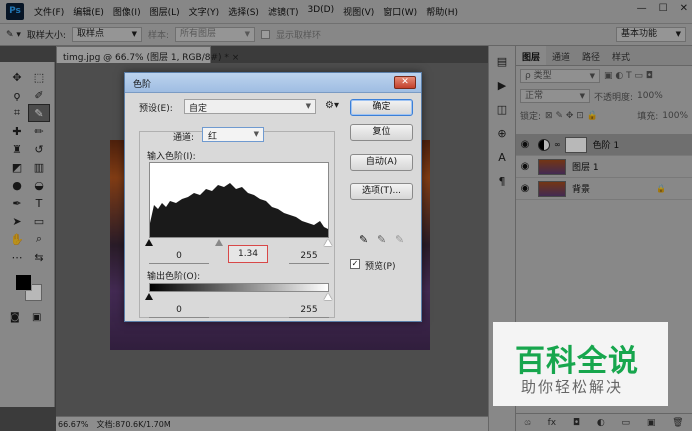 The width and height of the screenshot is (692, 431). Describe the element at coordinates (381, 239) in the screenshot. I see `gray-point-eyedropper-icon: ✎` at that location.